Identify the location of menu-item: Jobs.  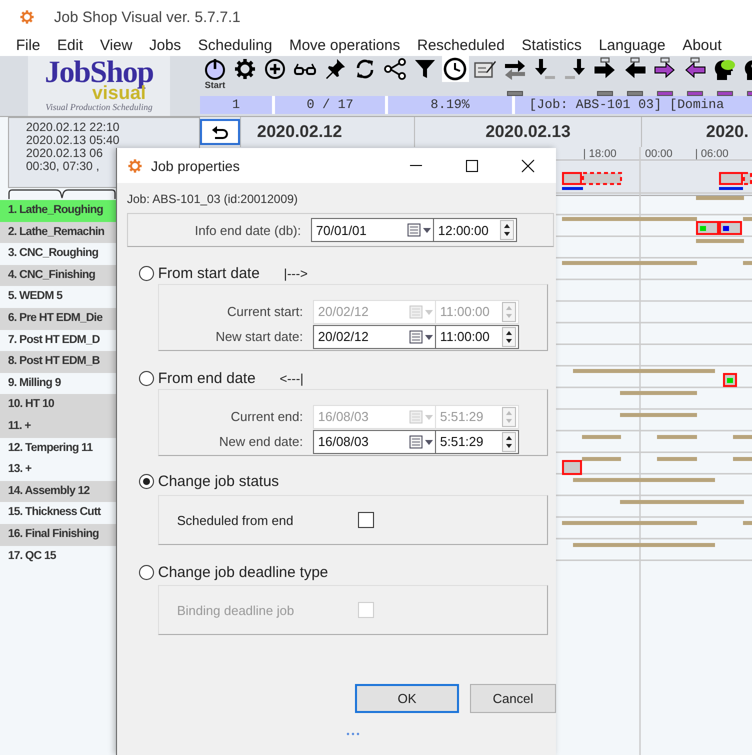
(165, 45).